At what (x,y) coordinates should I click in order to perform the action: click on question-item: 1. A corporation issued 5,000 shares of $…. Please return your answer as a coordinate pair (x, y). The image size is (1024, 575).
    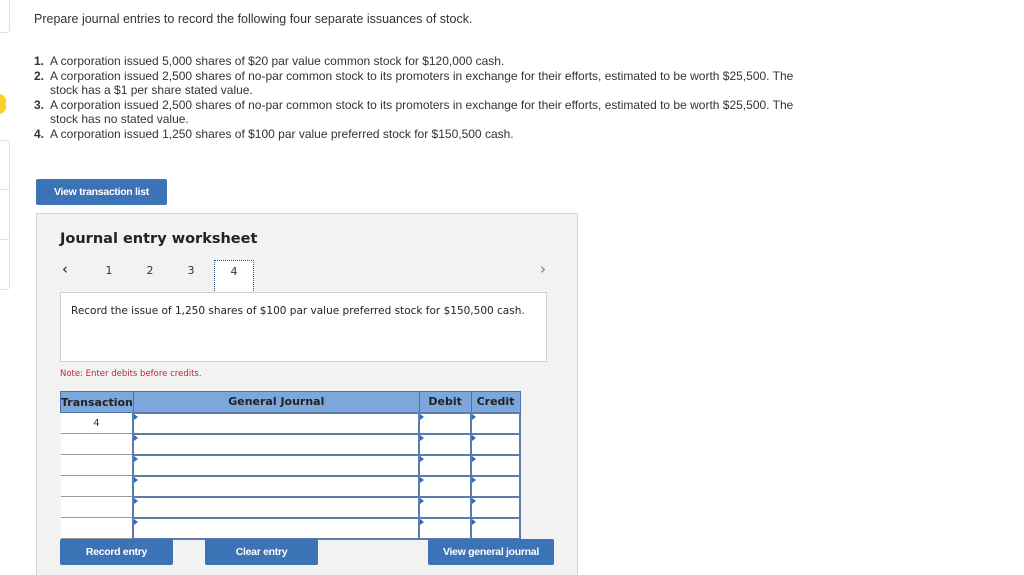
    Looking at the image, I should click on (414, 61).